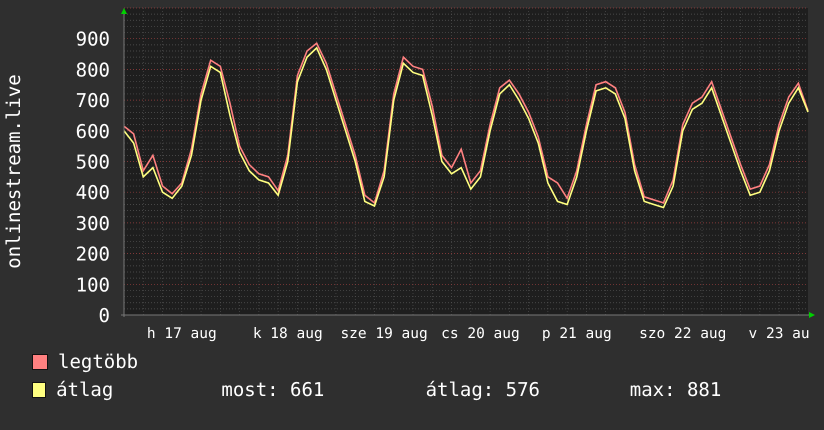 This screenshot has width=824, height=430. What do you see at coordinates (93, 285) in the screenshot?
I see `y-tick-label: 100` at bounding box center [93, 285].